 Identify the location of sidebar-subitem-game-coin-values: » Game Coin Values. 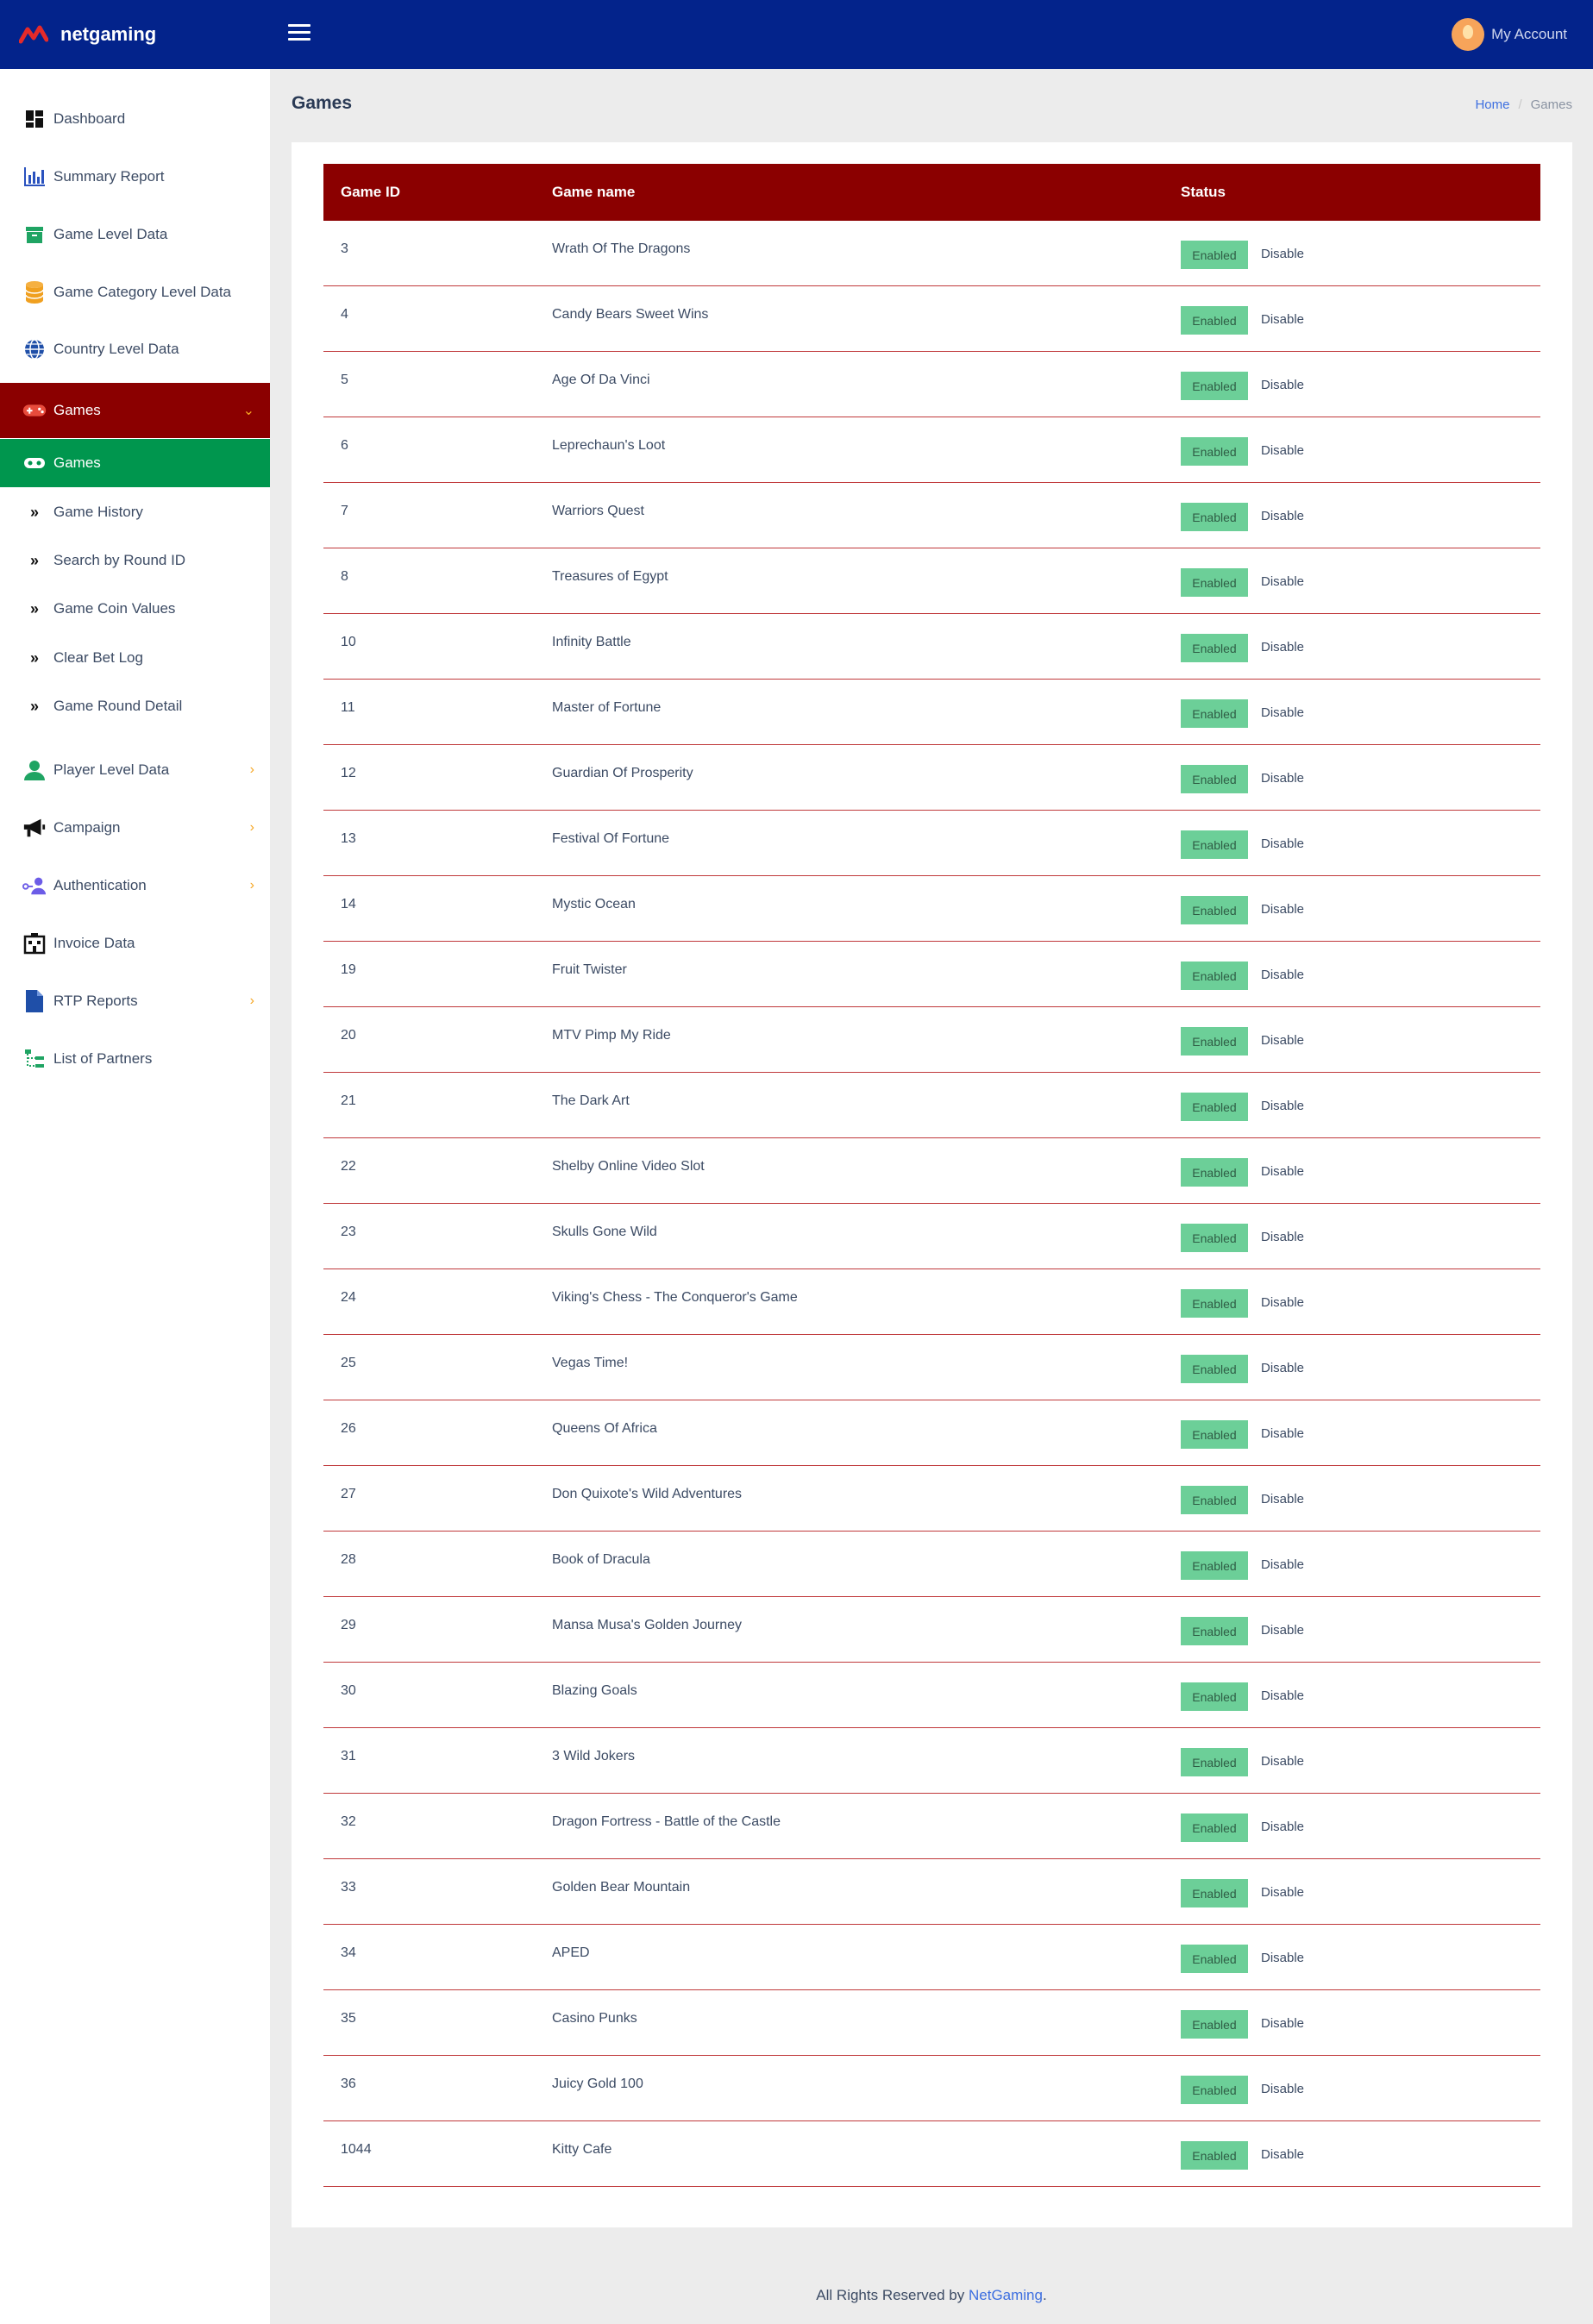
(135, 609).